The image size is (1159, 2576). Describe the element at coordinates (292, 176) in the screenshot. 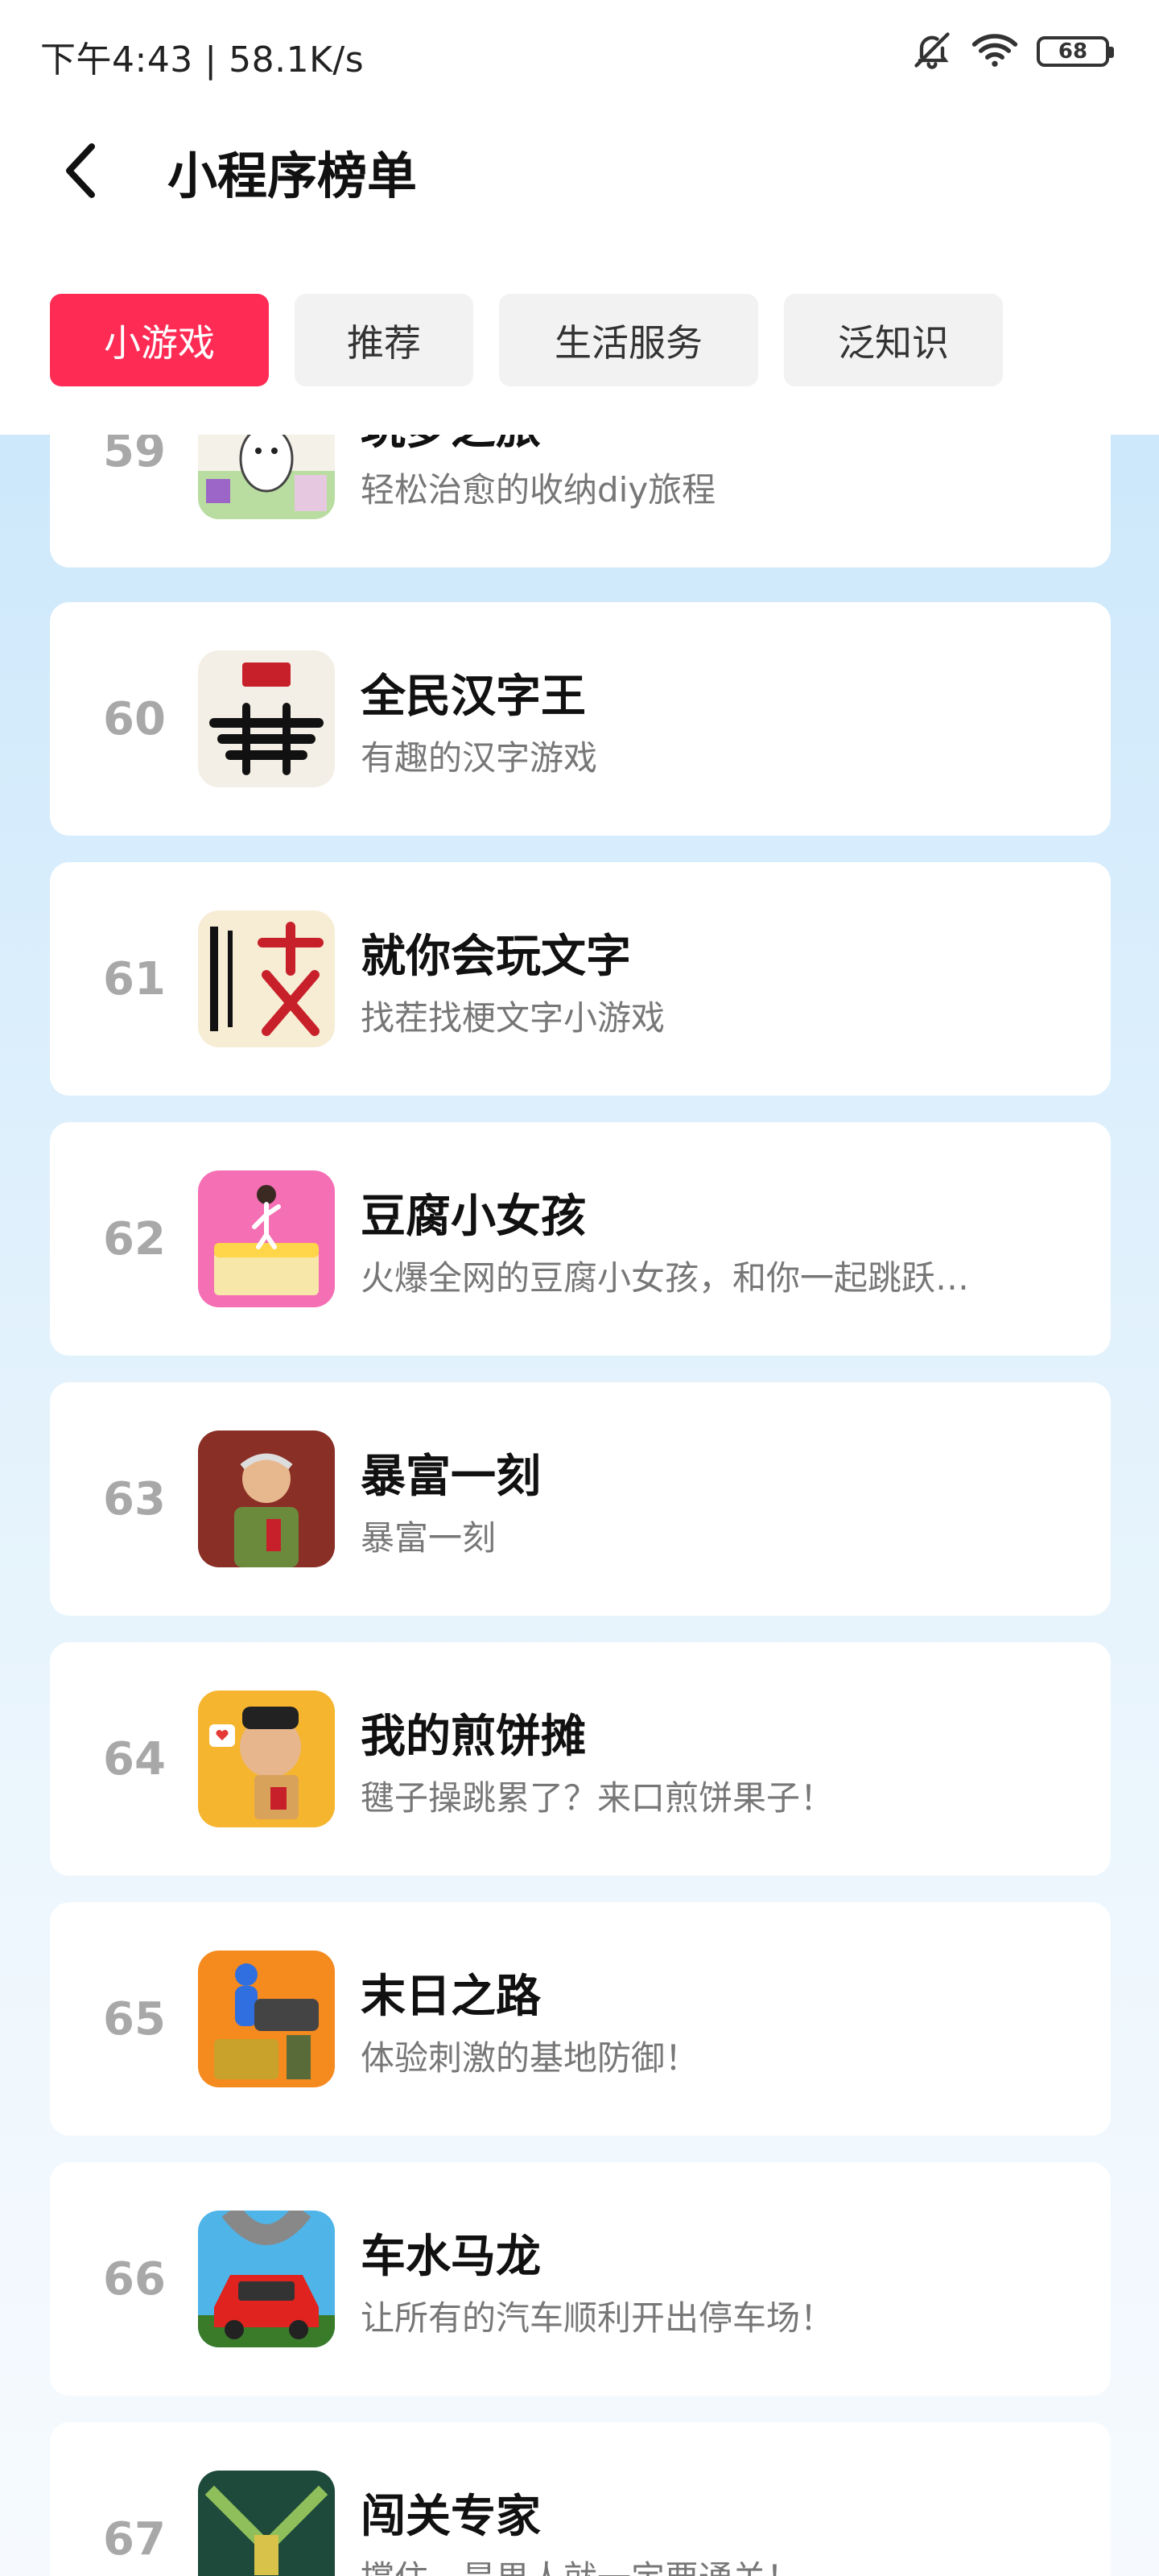

I see `page-title: 小程序榜单` at that location.